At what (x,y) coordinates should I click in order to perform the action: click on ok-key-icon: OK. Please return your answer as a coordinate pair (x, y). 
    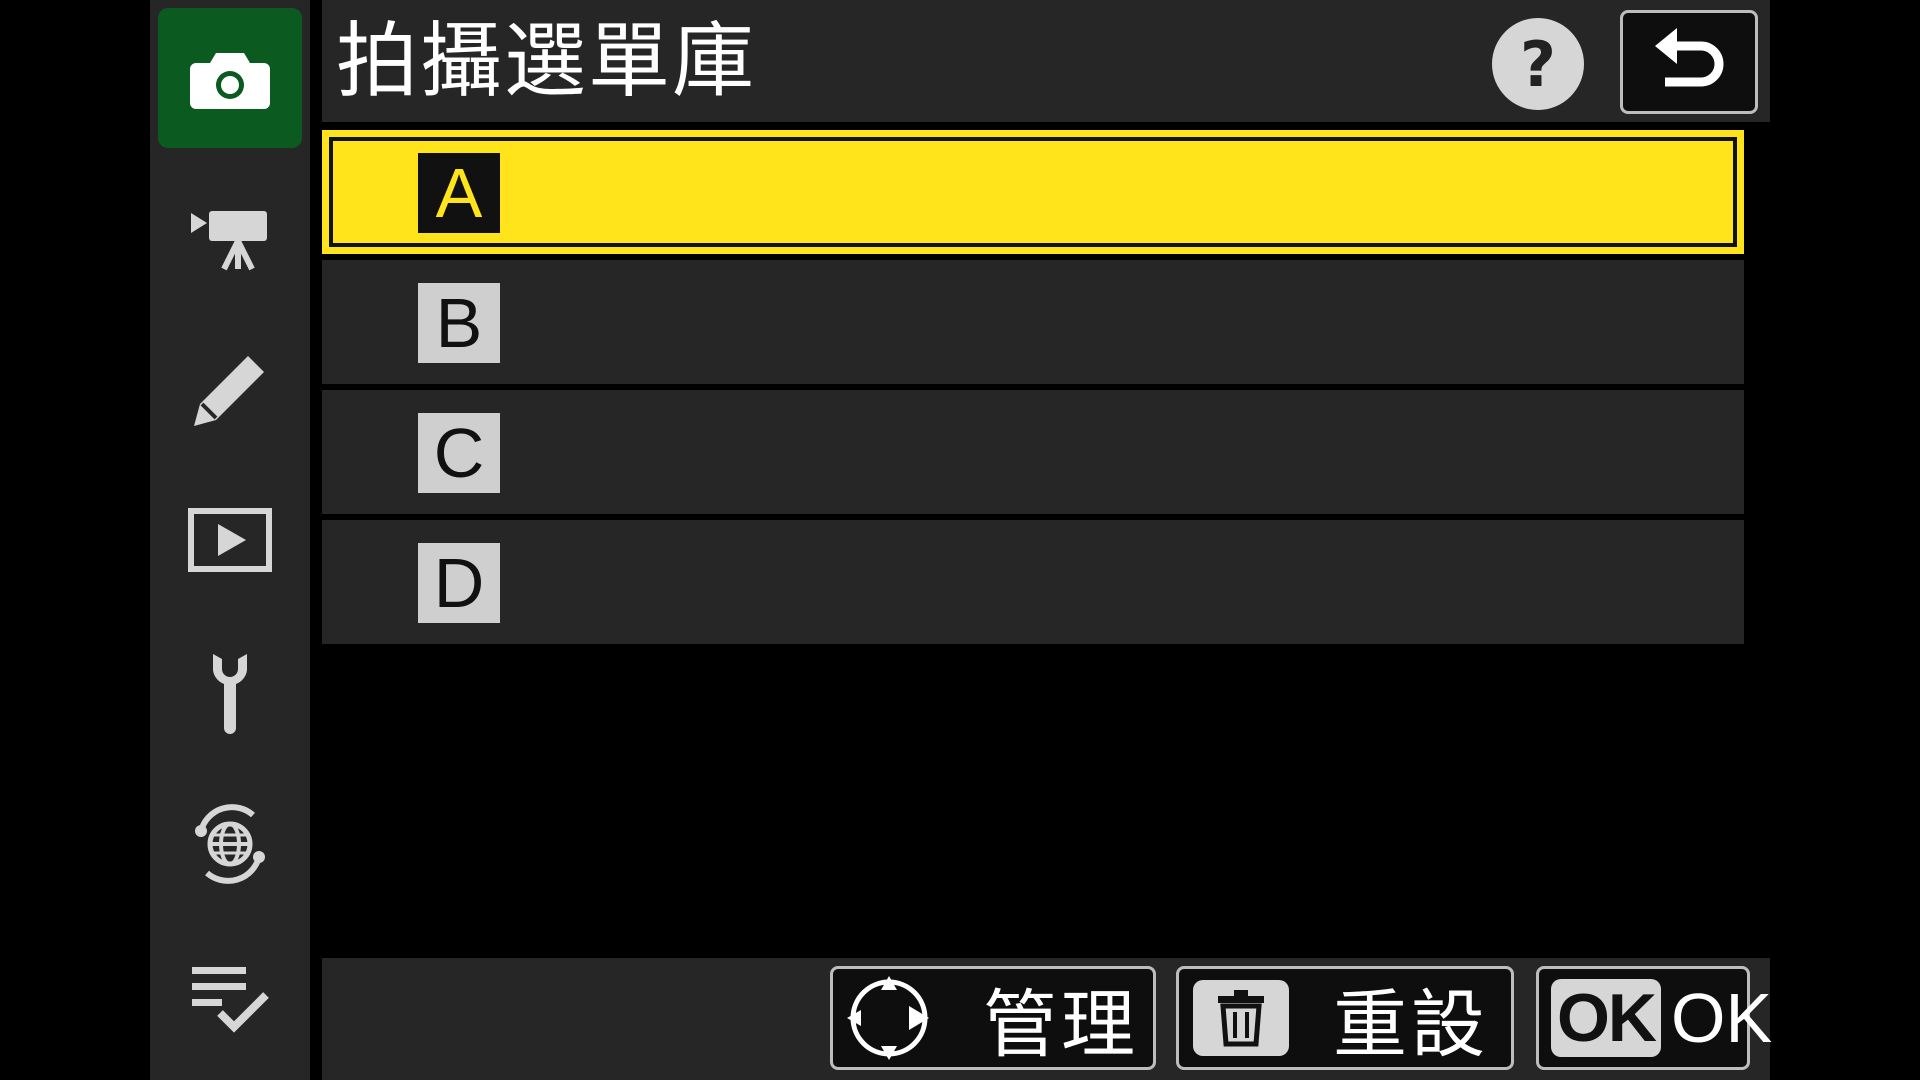
    Looking at the image, I should click on (1606, 1018).